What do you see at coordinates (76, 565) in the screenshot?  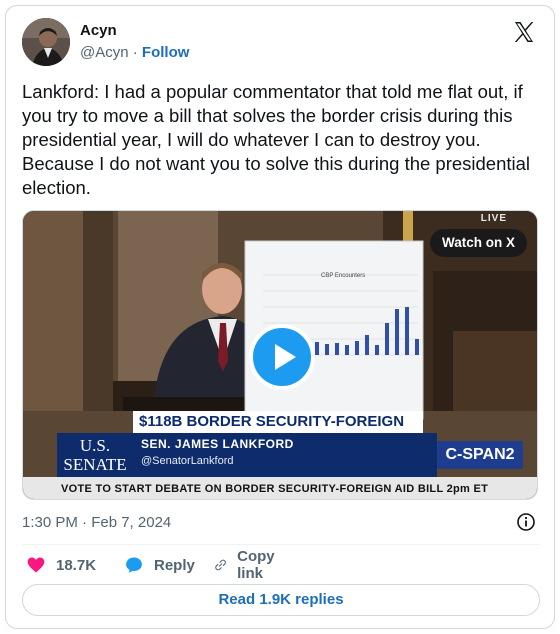 I see `likes-count: 18.7K` at bounding box center [76, 565].